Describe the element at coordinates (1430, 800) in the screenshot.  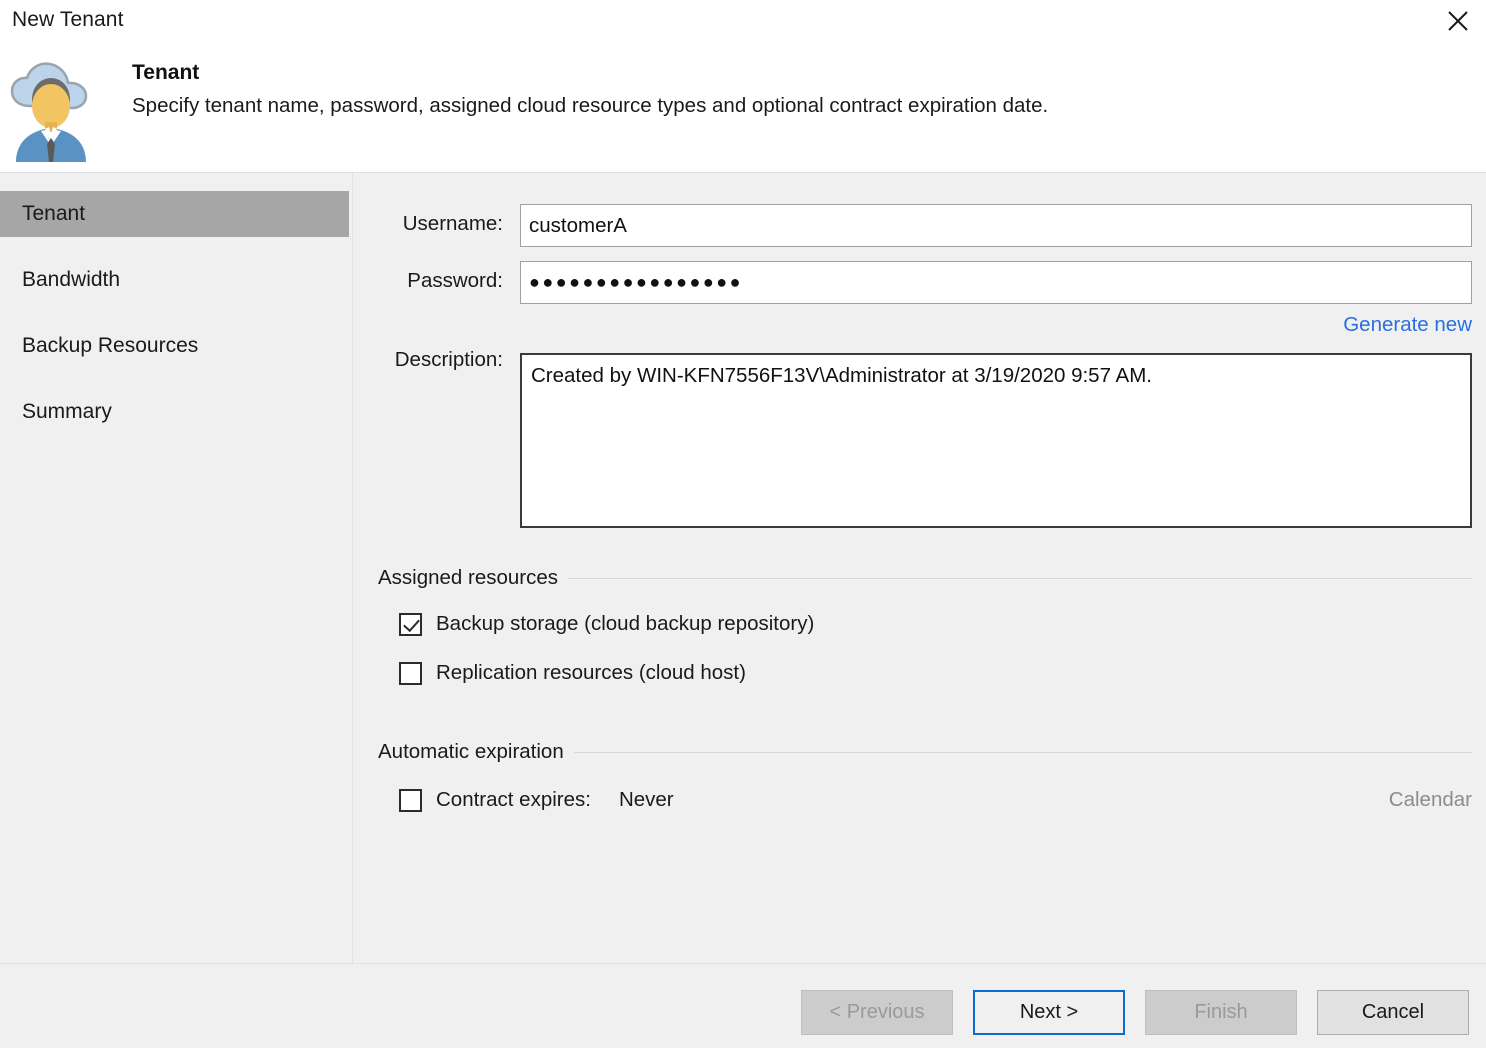
I see `calendar-button: Calendar` at that location.